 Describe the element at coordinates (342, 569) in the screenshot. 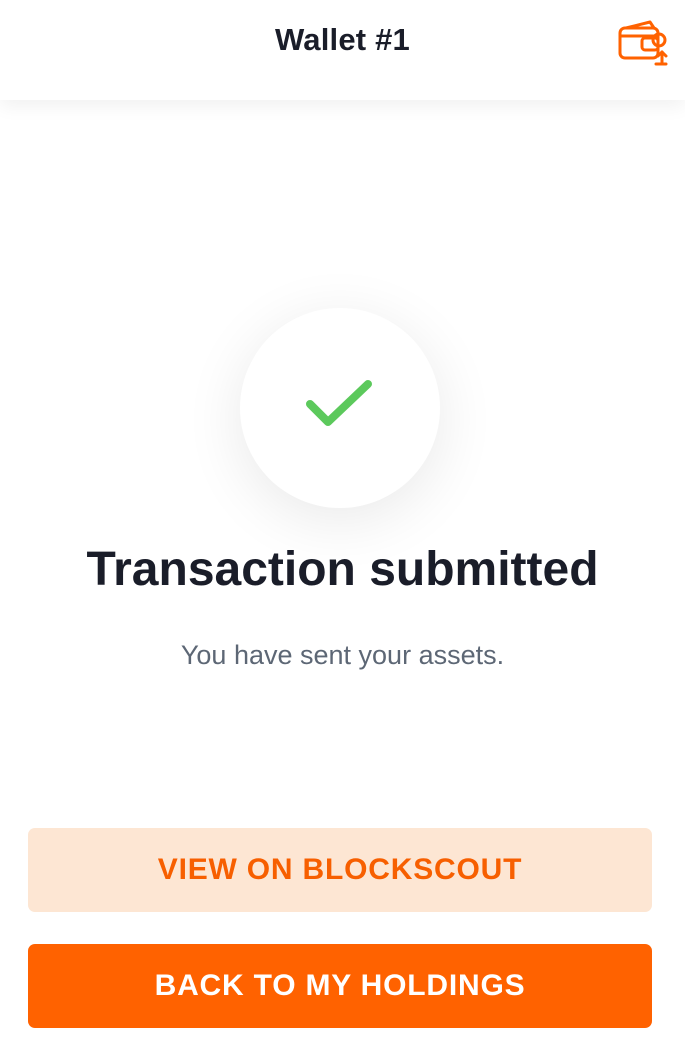

I see `status-title: Transaction submitted` at that location.